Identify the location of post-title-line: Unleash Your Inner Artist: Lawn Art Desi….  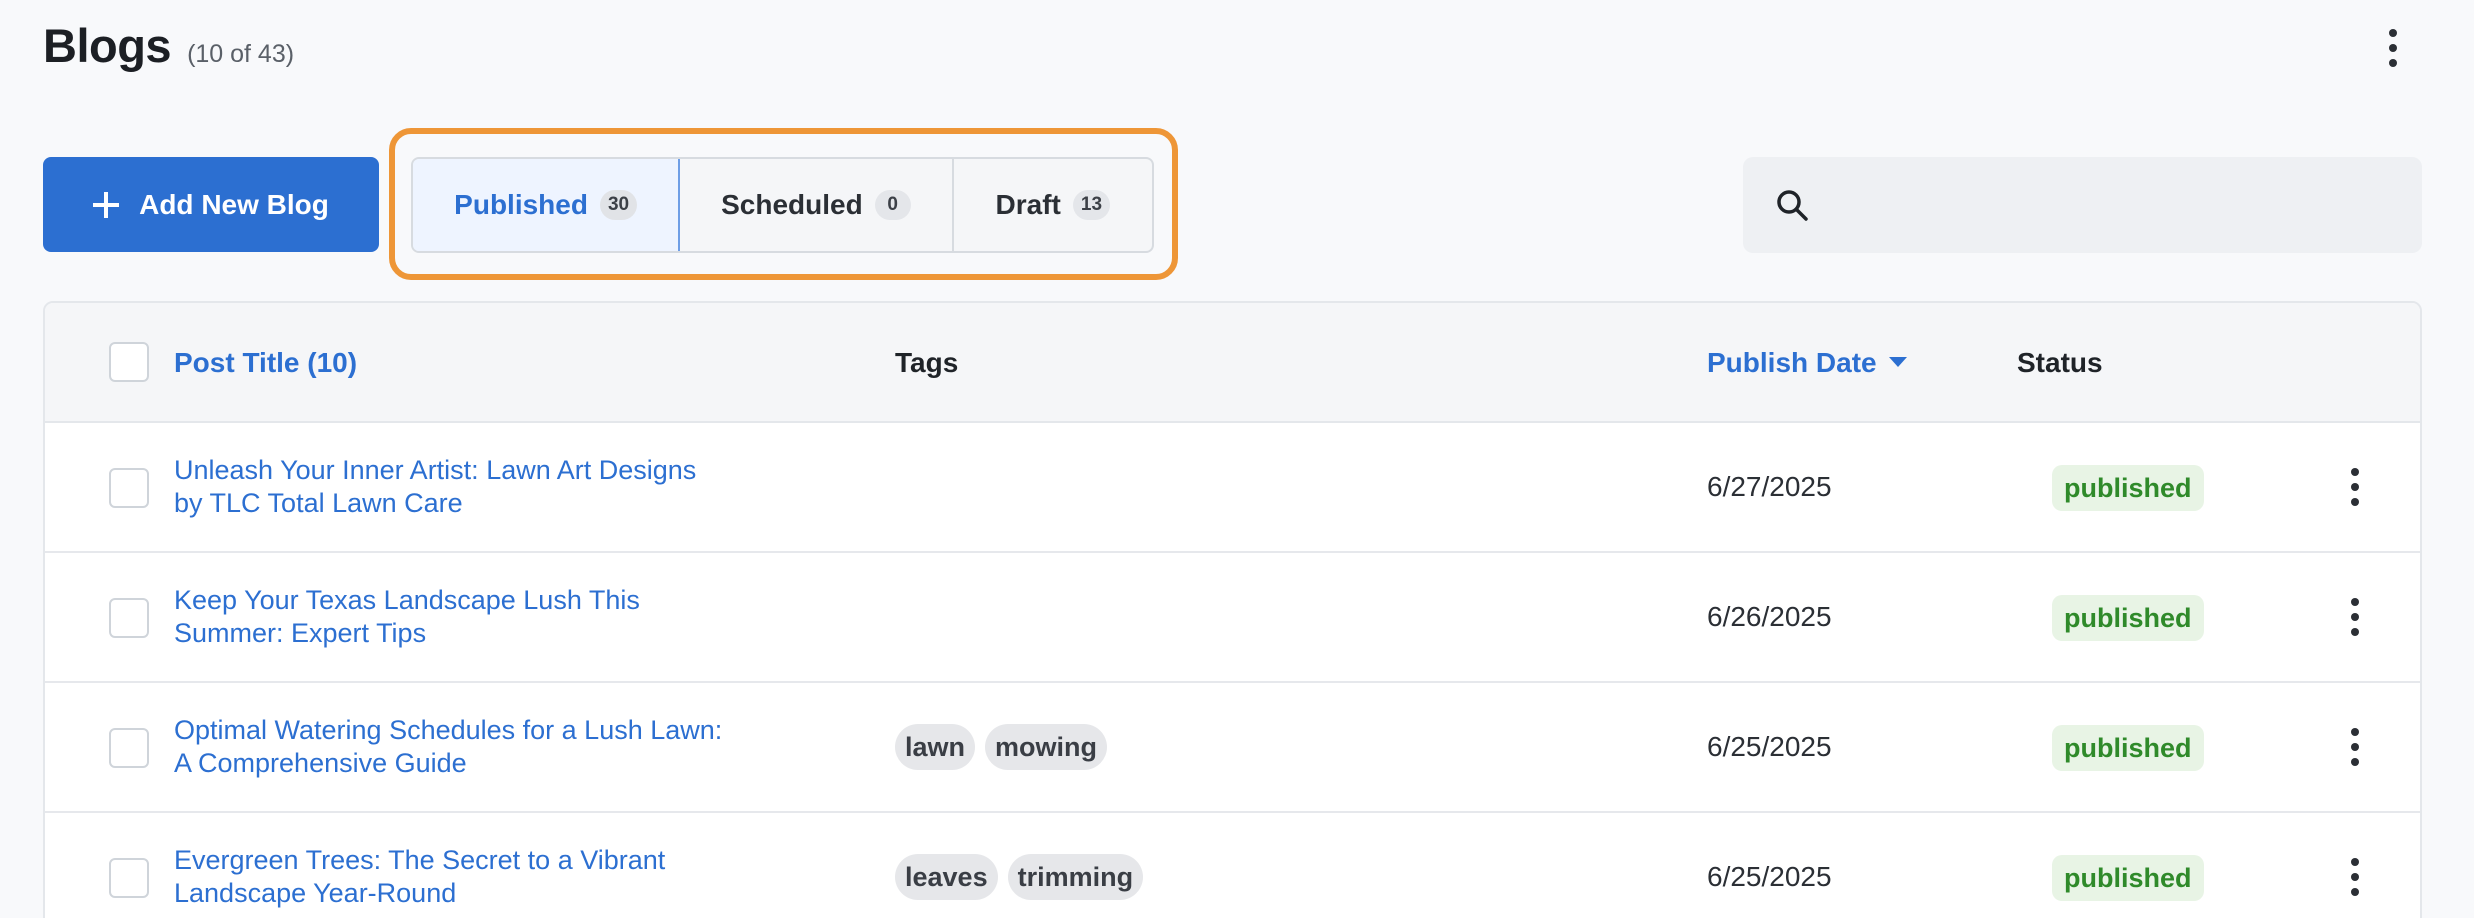
(435, 470).